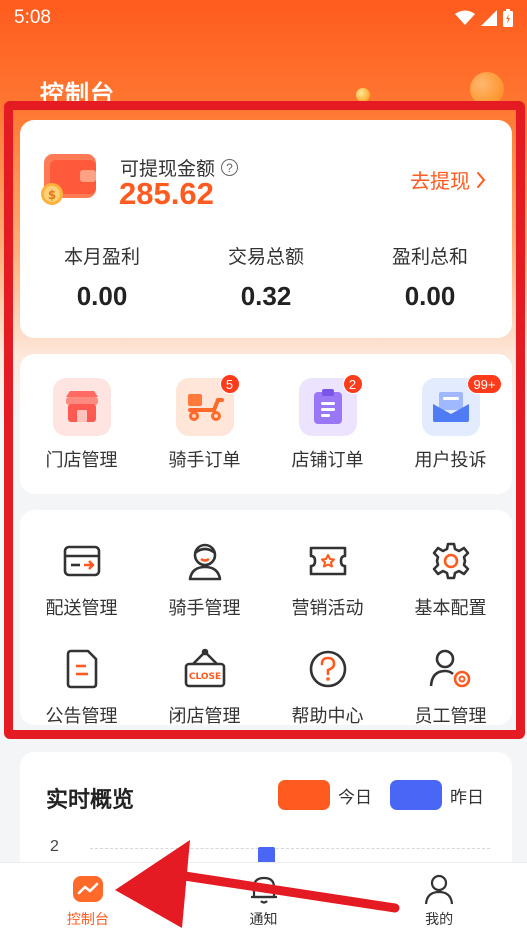  I want to click on signal-icon, so click(489, 18).